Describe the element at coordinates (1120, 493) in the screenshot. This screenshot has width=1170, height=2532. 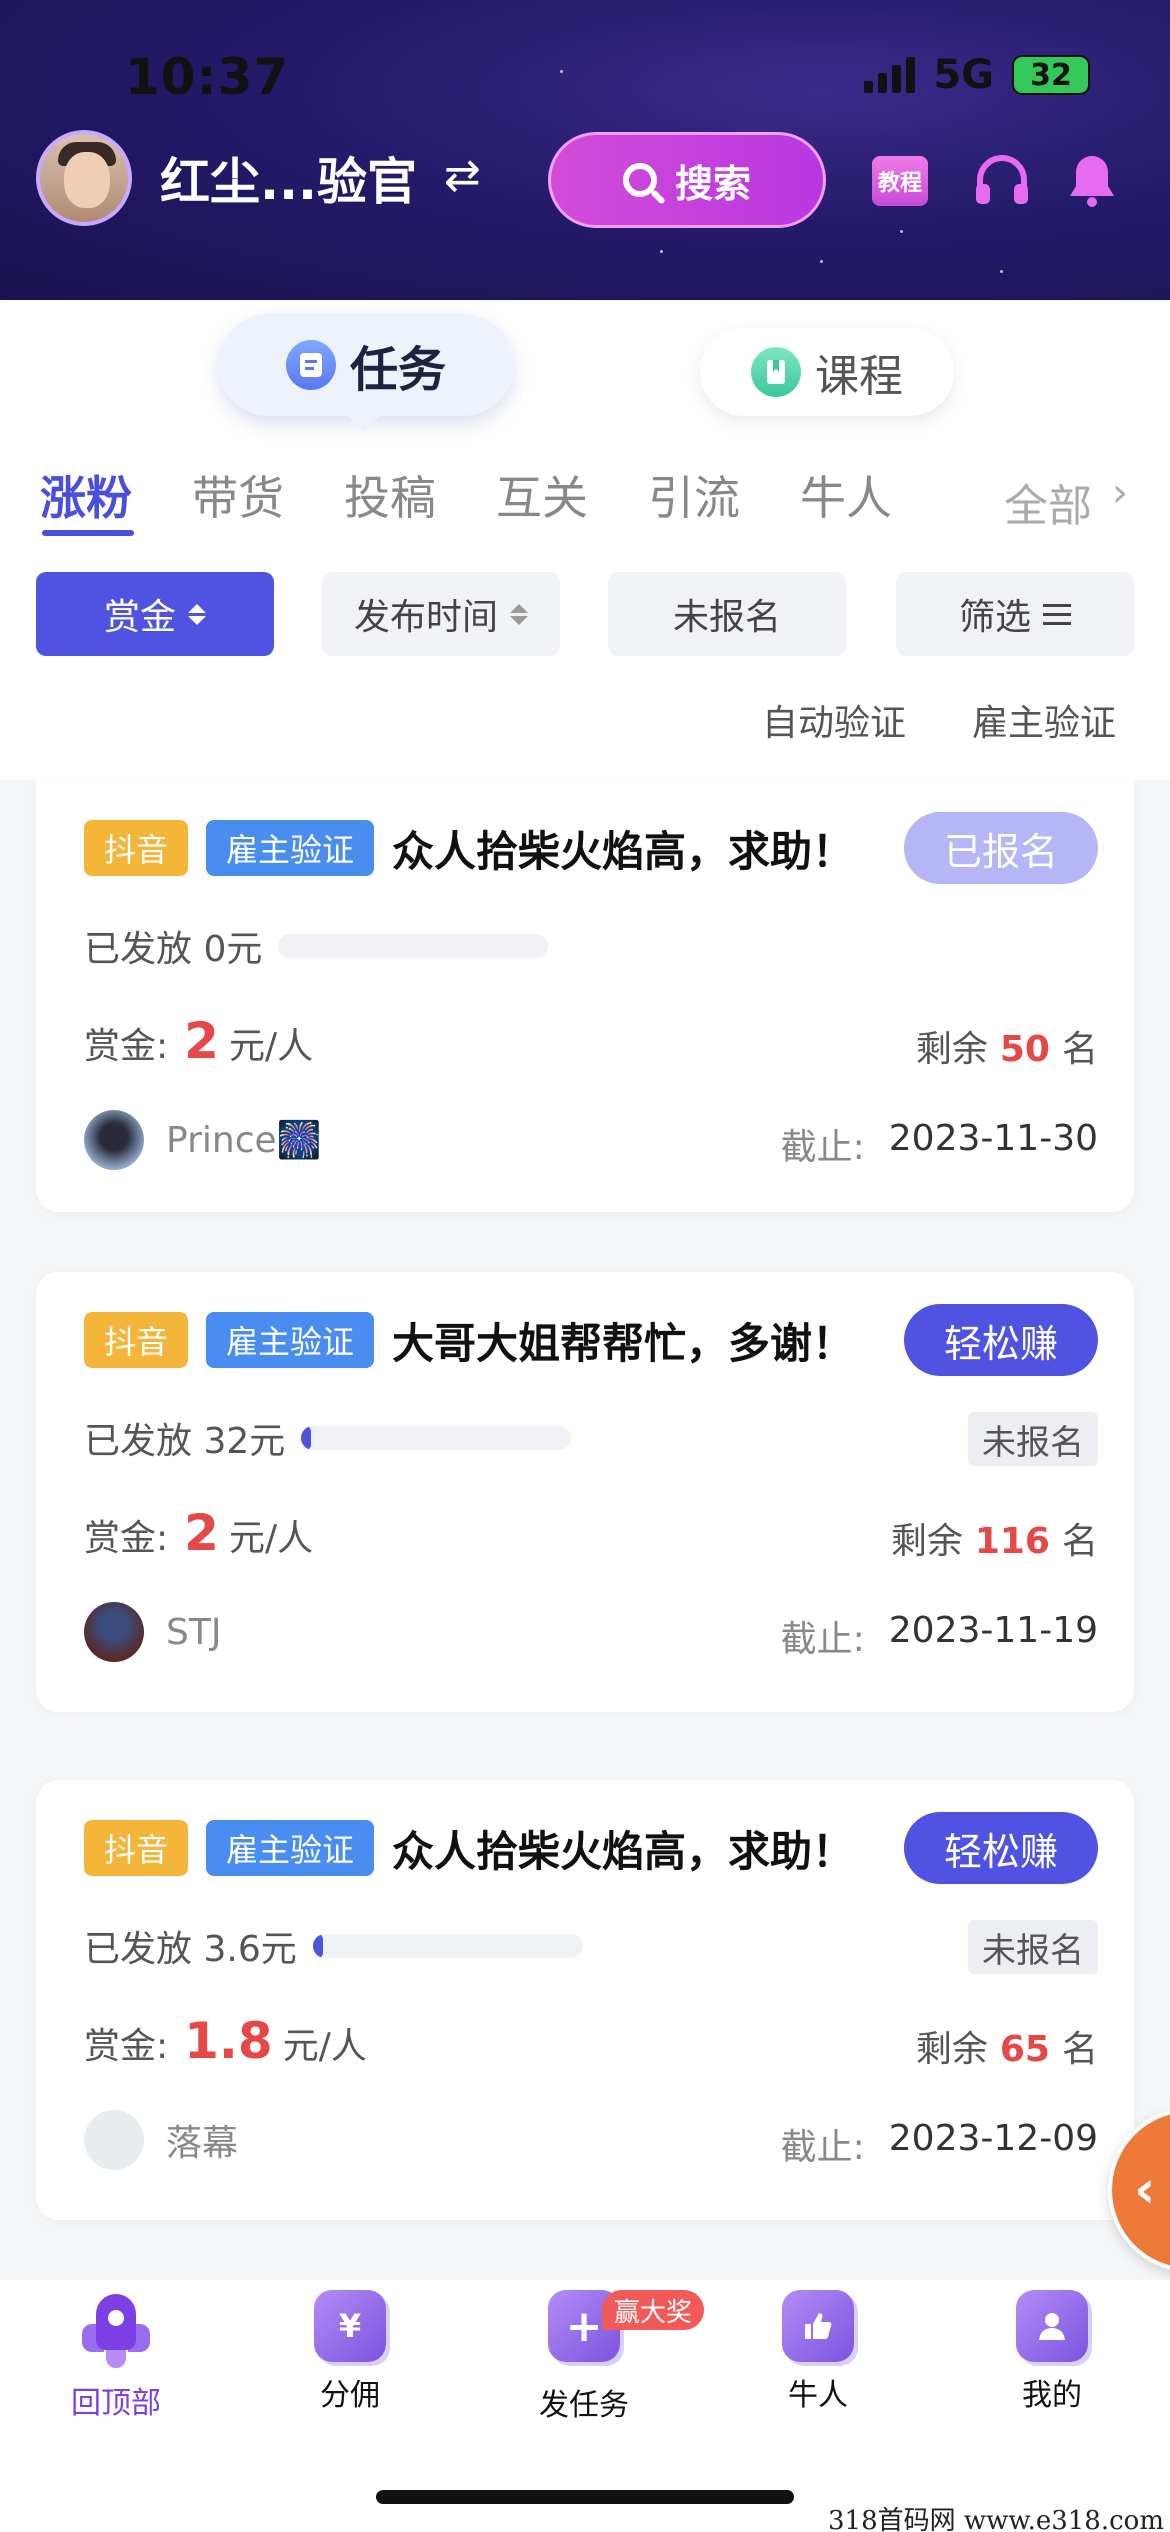
I see `chevron-right-icon: ›` at that location.